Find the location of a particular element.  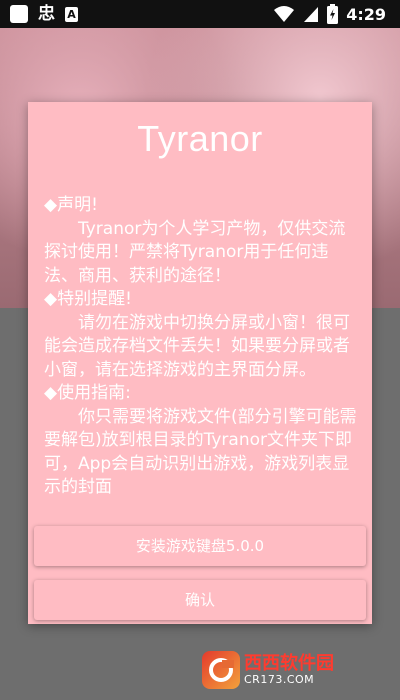

reminder-heading: ◆特别提醒! is located at coordinates (88, 299).